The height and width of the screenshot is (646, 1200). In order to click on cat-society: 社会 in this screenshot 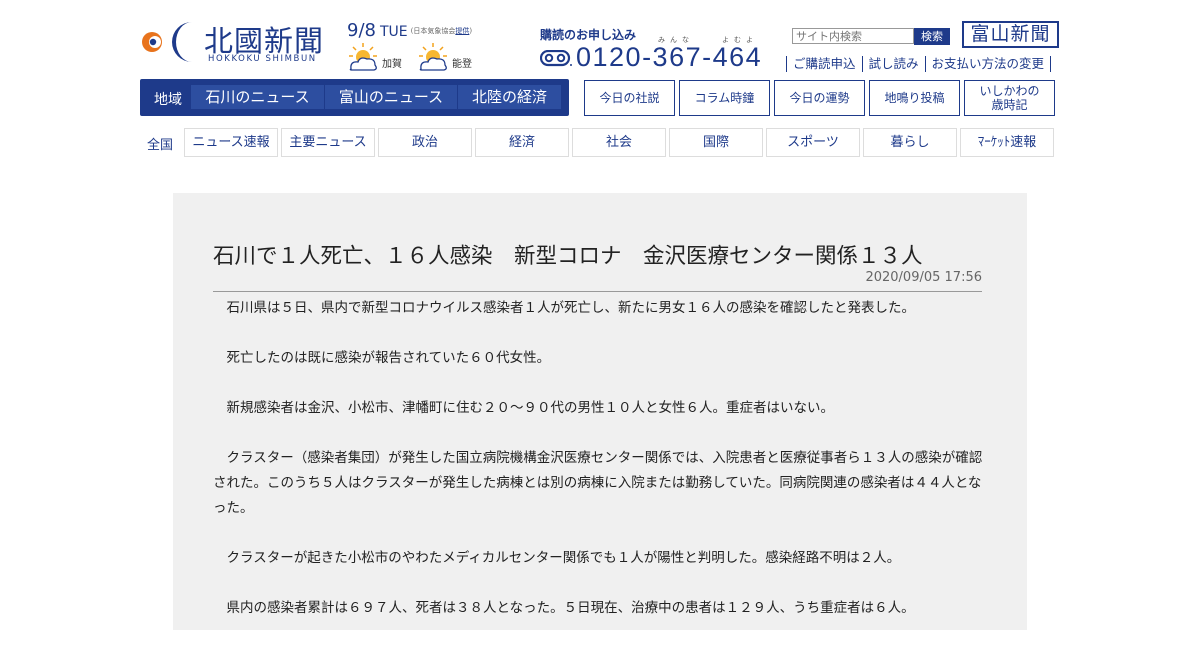, I will do `click(619, 142)`.